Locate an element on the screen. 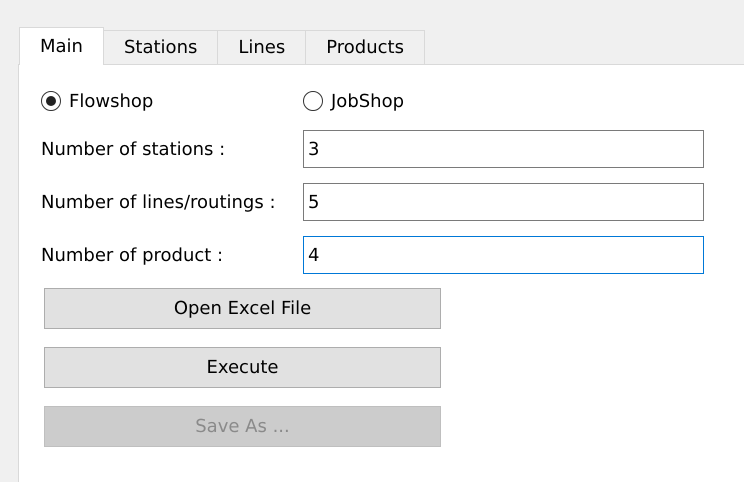 This screenshot has height=482, width=744. input-field: 5 is located at coordinates (503, 202).